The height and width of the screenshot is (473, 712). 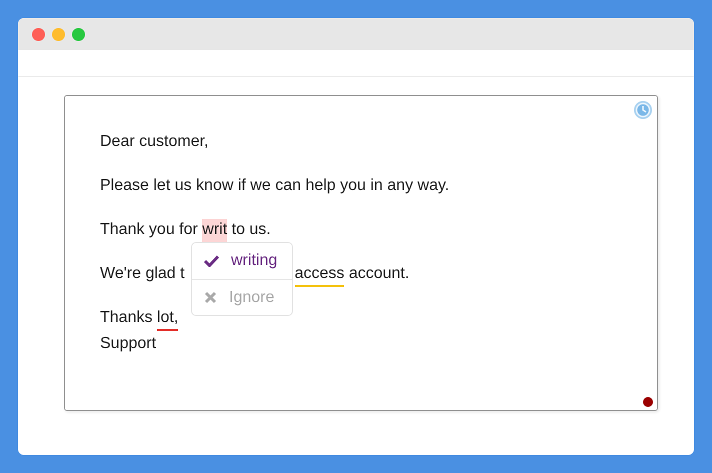 I want to click on minimize-window-icon, so click(x=58, y=34).